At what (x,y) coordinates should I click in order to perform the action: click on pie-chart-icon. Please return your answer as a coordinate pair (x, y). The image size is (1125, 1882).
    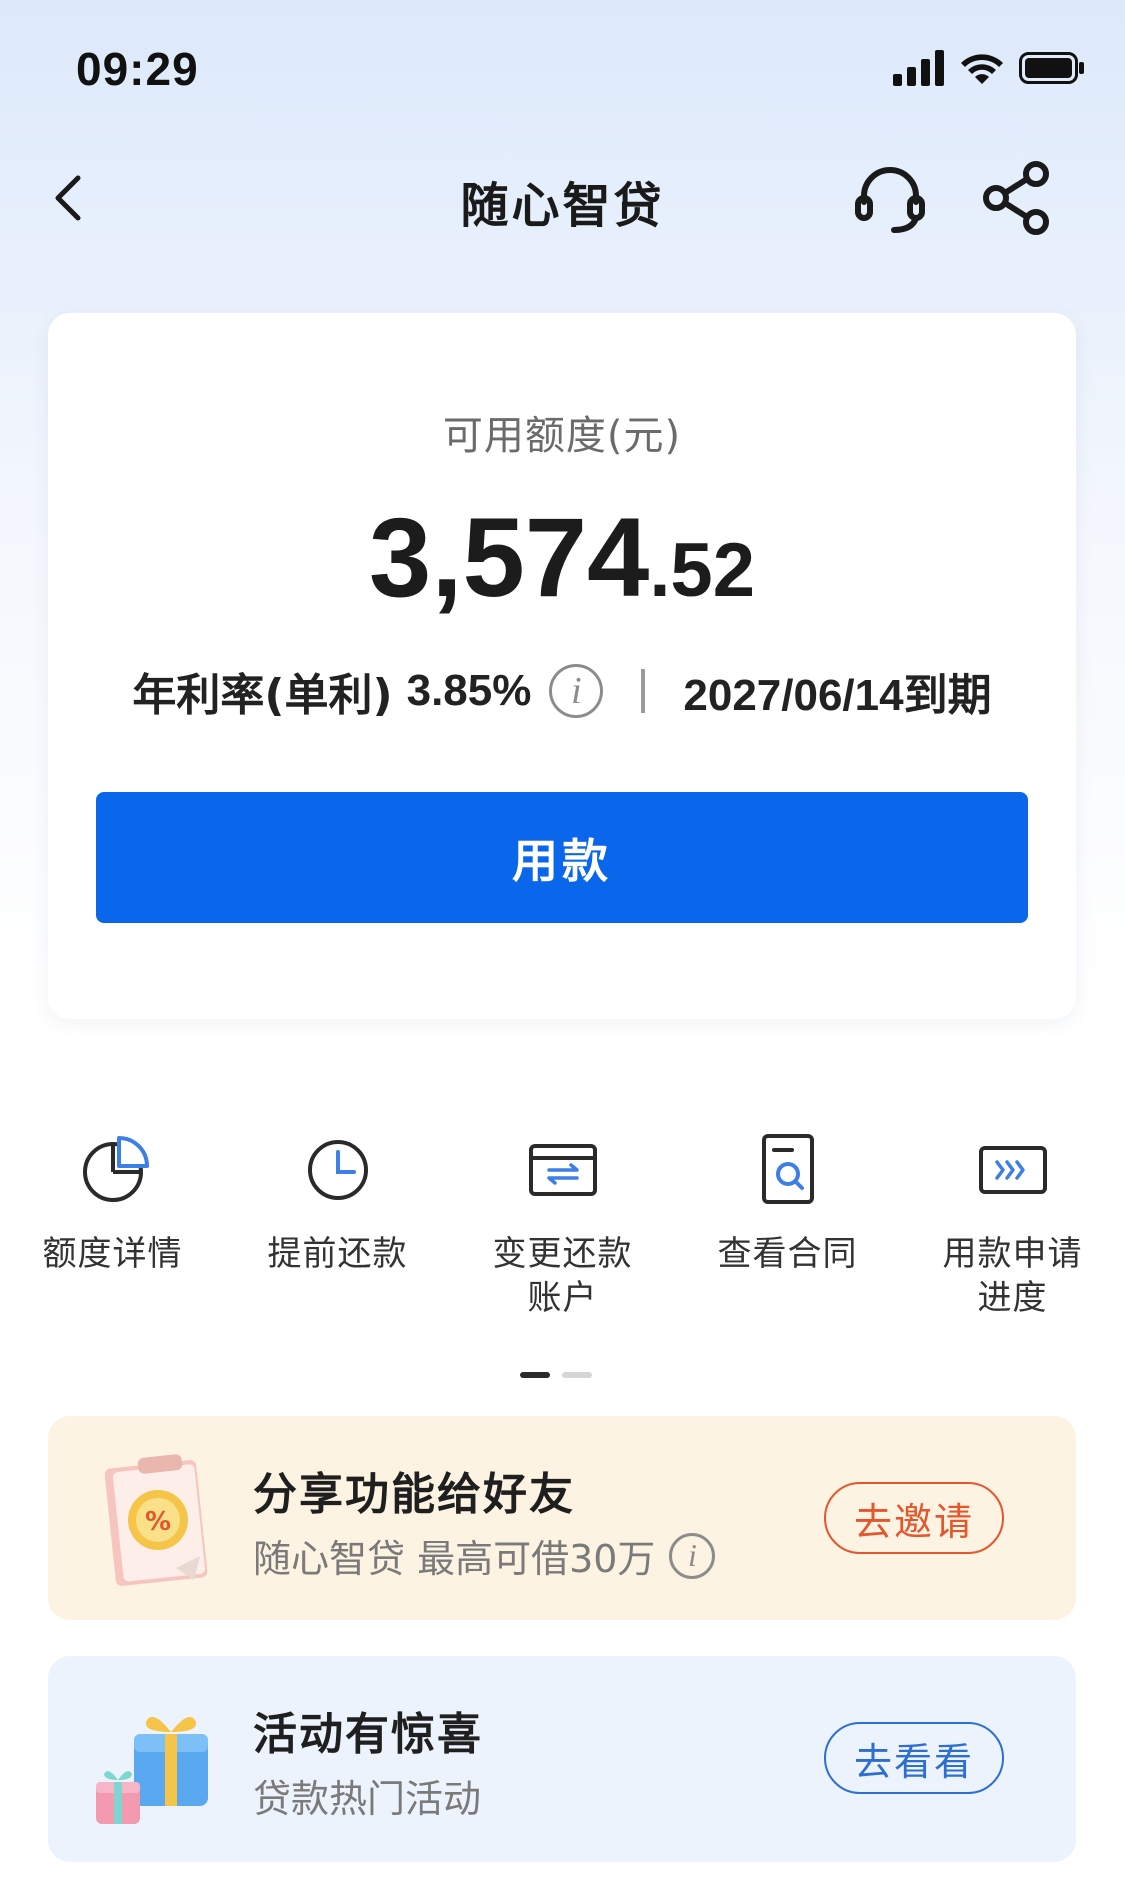
    Looking at the image, I should click on (115, 1169).